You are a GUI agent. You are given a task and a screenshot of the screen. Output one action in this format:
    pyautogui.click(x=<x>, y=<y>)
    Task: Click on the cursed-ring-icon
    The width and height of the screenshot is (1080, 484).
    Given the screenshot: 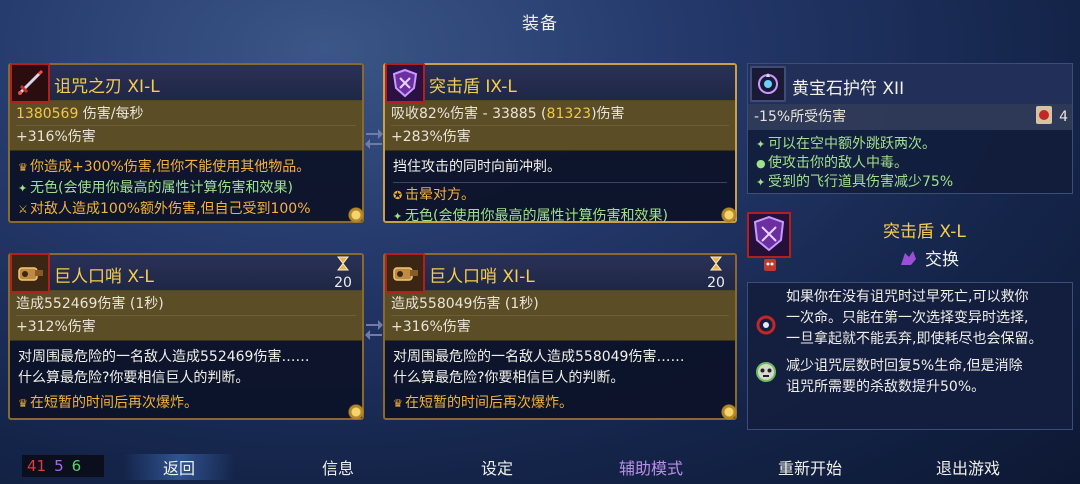 What is the action you would take?
    pyautogui.click(x=766, y=325)
    